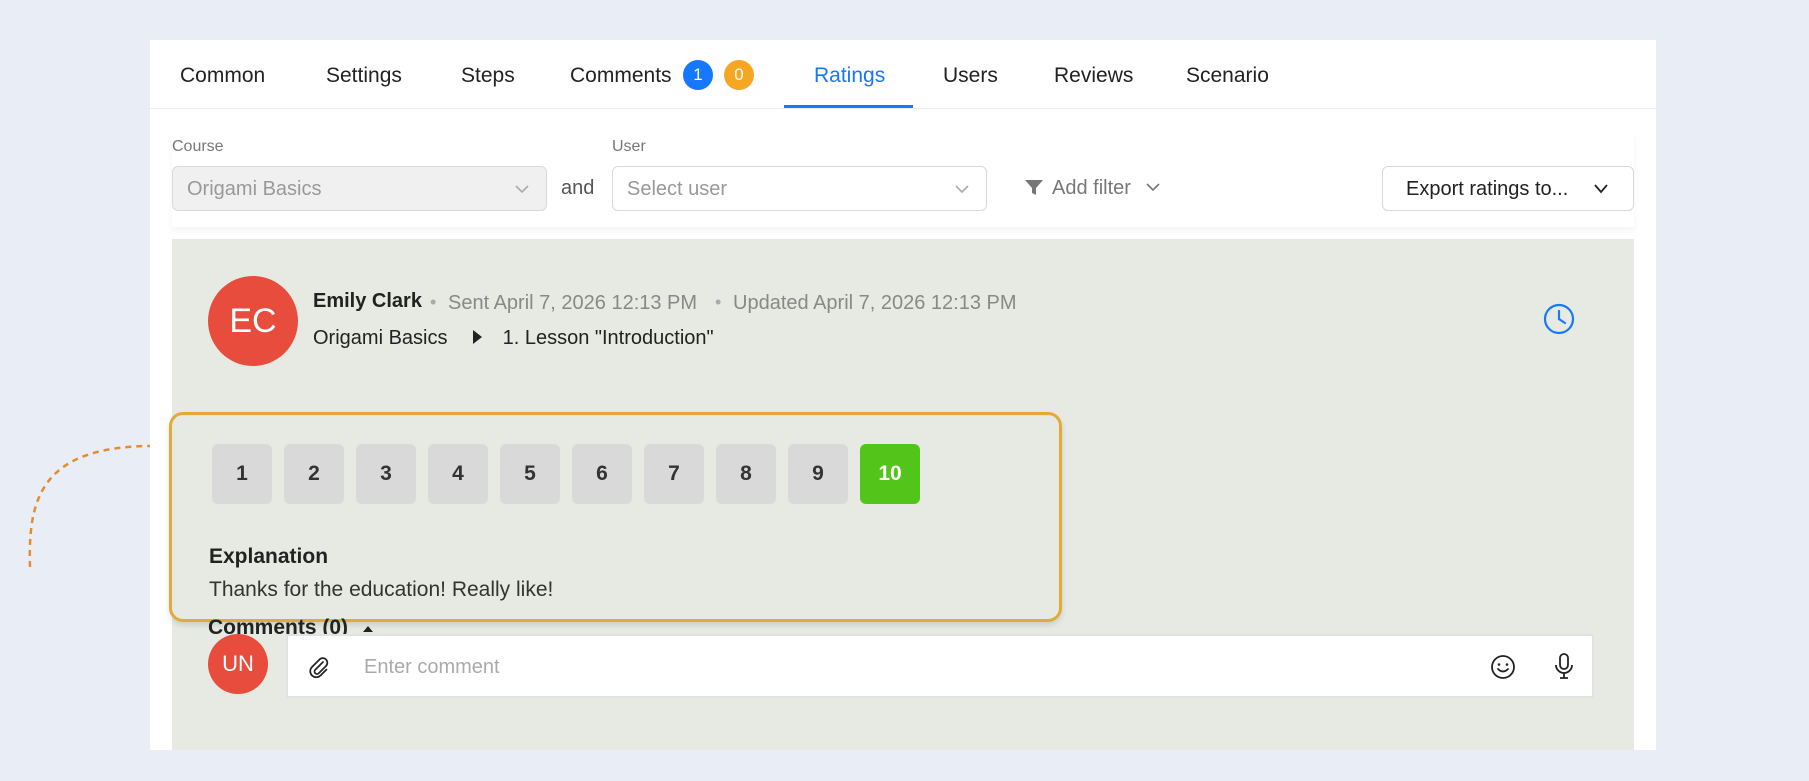 This screenshot has height=781, width=1809. I want to click on comments-count-badge: 1, so click(698, 75).